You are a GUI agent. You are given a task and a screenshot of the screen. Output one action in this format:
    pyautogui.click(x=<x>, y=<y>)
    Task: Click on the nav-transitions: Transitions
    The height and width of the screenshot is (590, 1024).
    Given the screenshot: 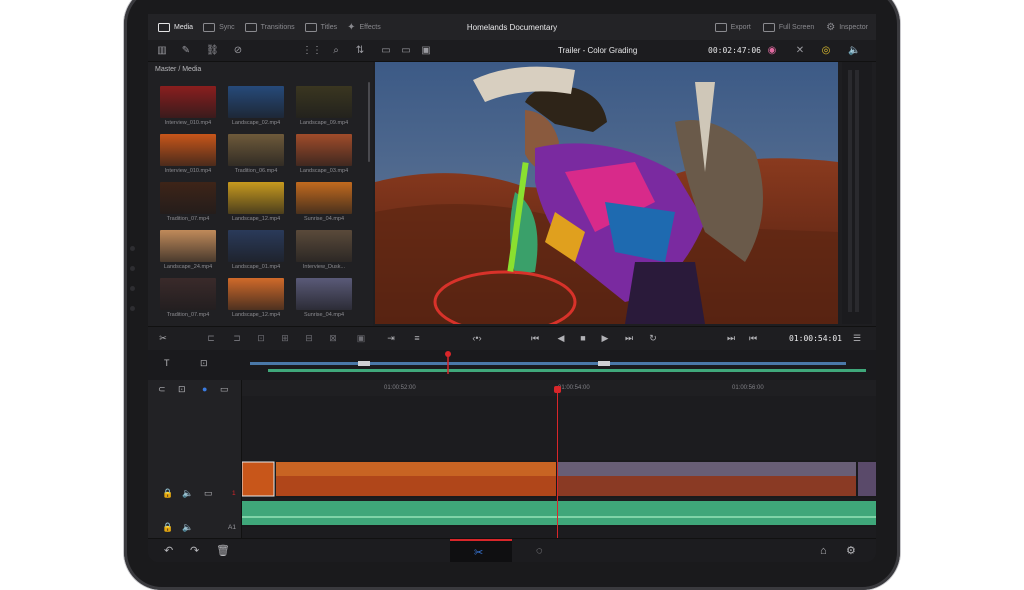 What is the action you would take?
    pyautogui.click(x=269, y=27)
    